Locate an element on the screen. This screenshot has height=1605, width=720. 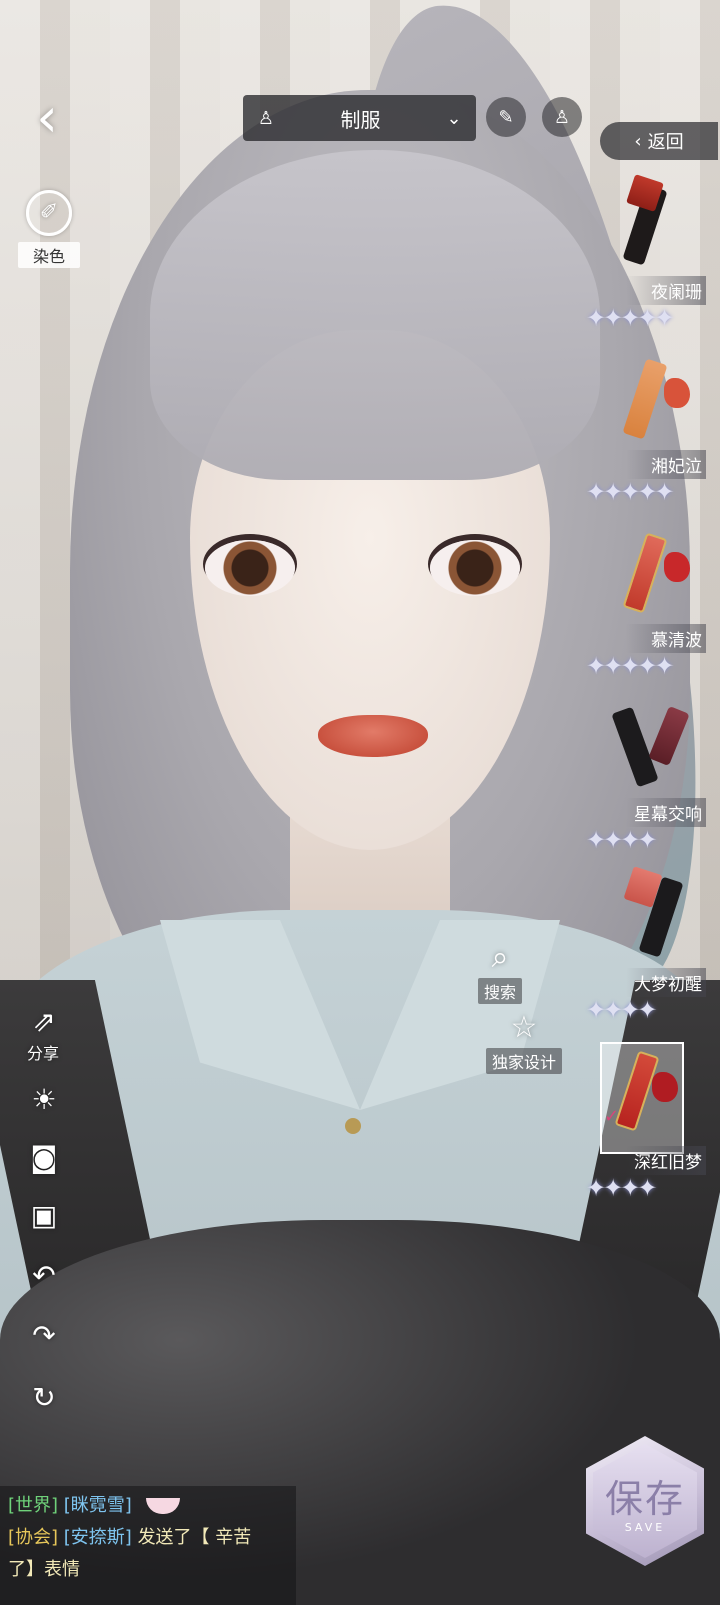
lipstick-name: 湘妃泣 is located at coordinates (666, 464).